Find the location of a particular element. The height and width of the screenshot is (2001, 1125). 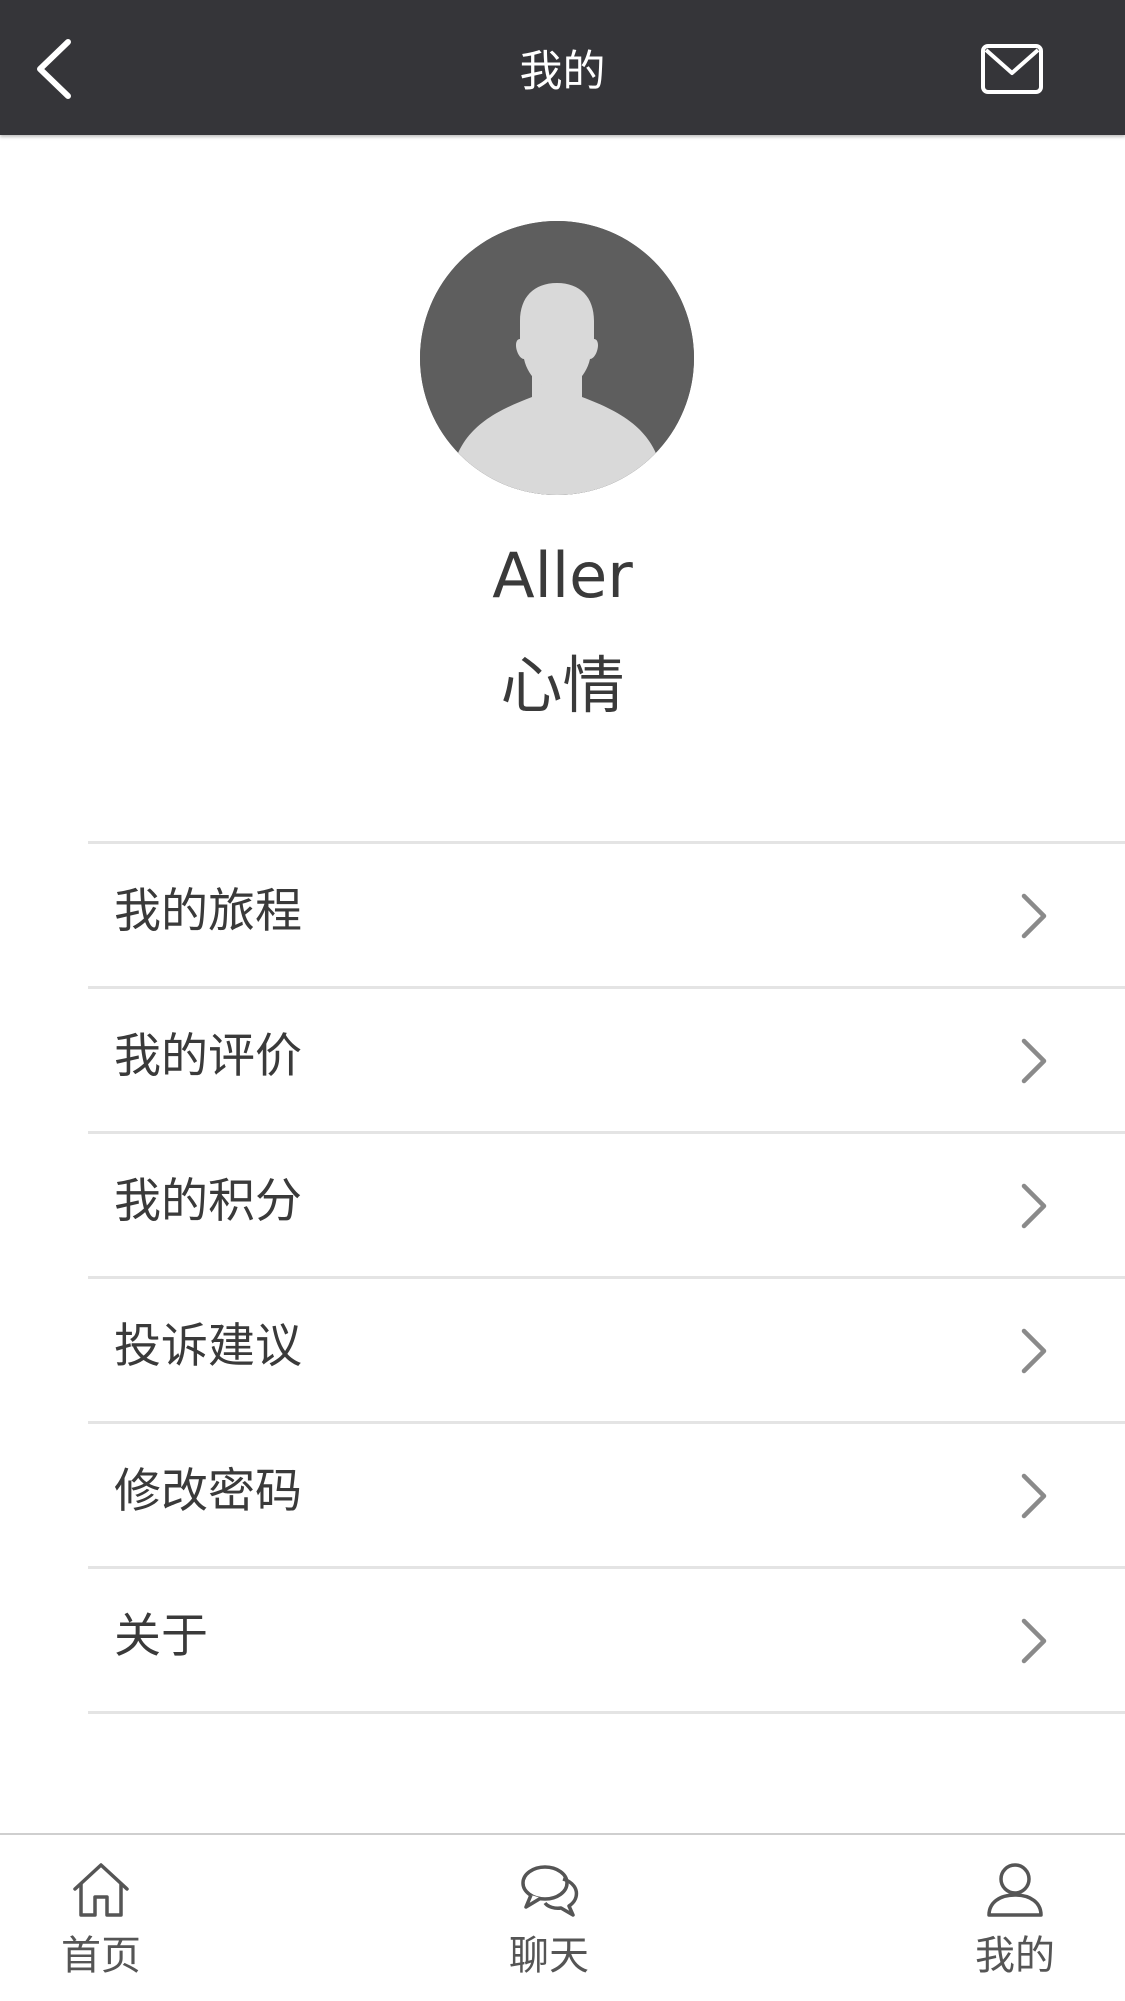

menu-item-my-reviews: 我的评价 is located at coordinates (606, 1061).